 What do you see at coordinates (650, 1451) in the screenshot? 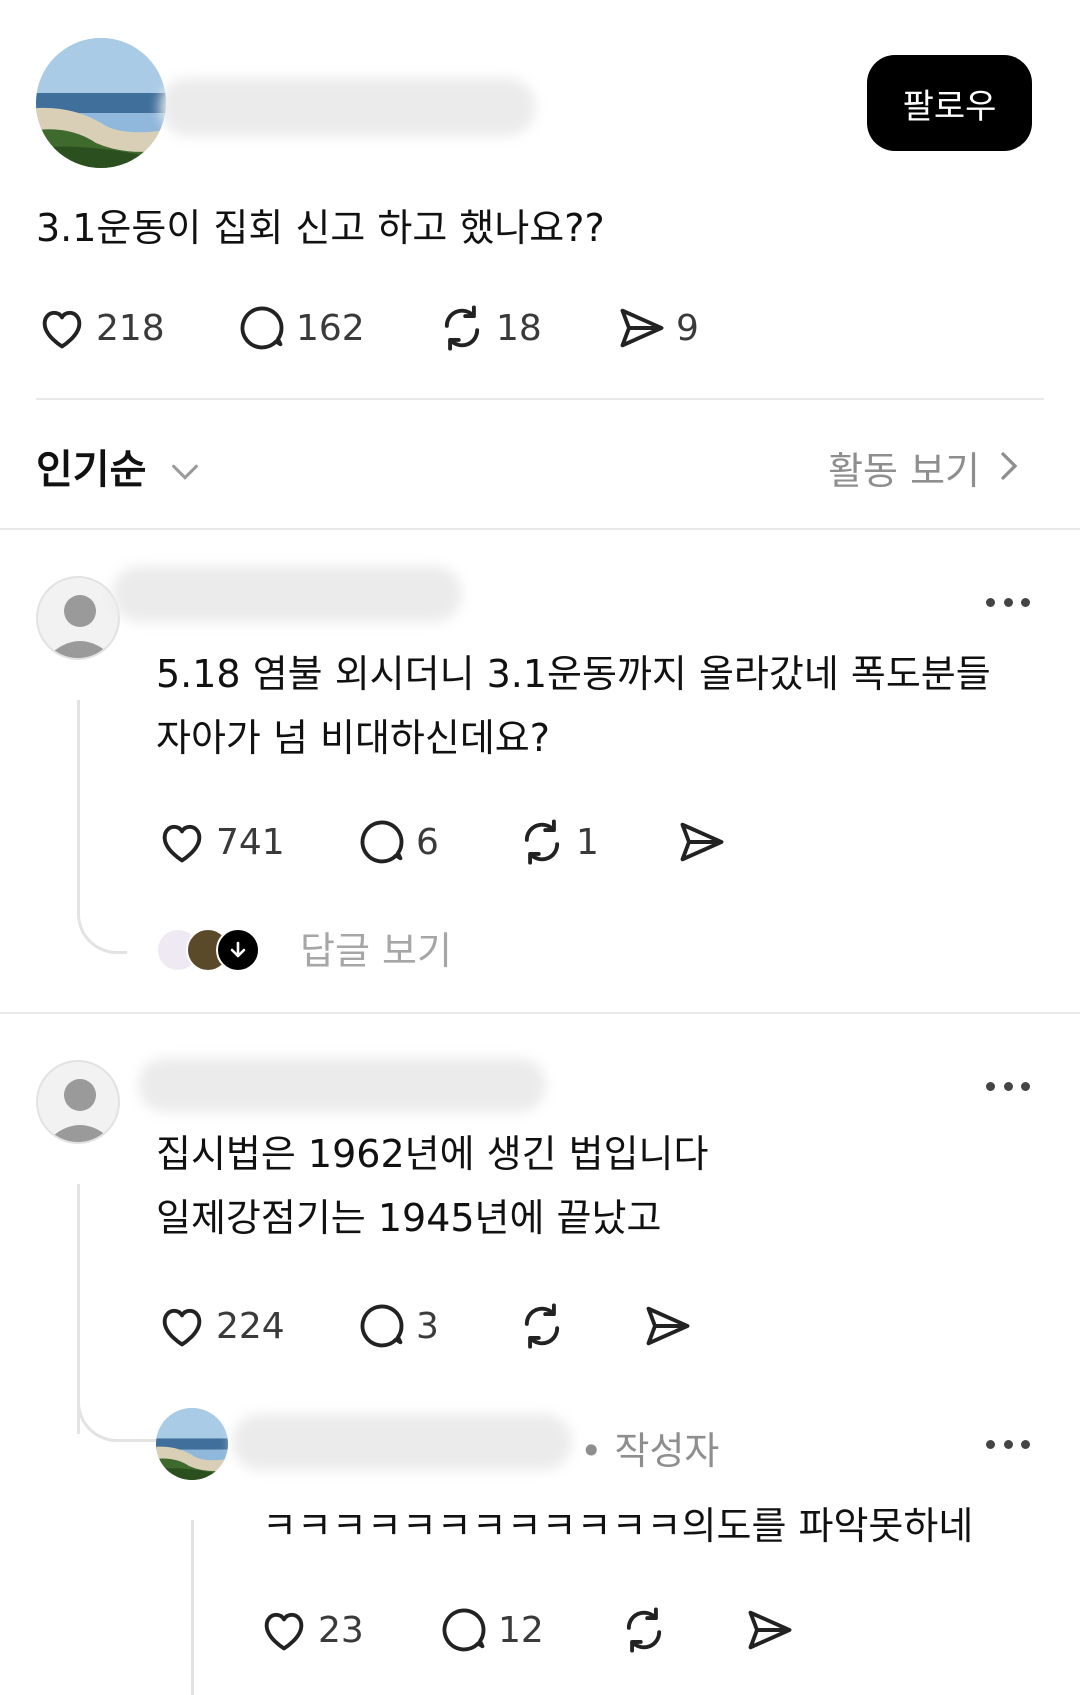
I see `author-badge: • 작성자` at bounding box center [650, 1451].